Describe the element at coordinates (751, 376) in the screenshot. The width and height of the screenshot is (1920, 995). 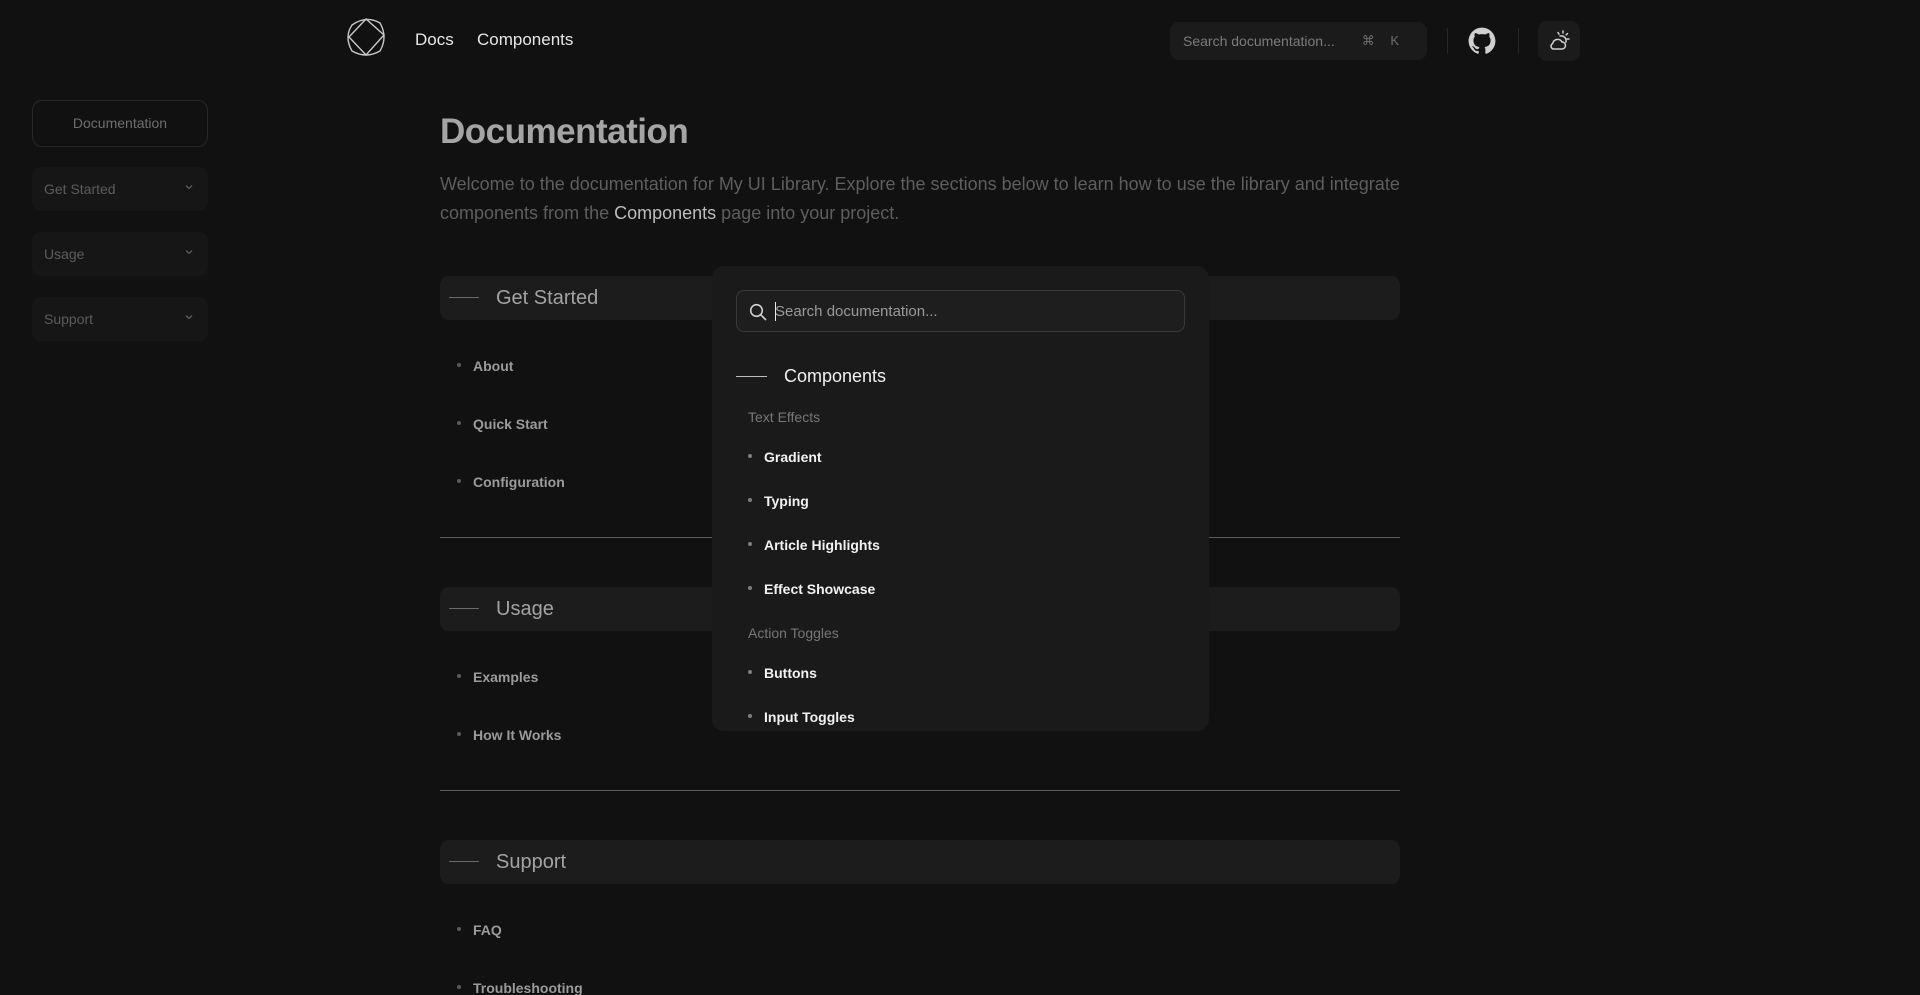
I see `group-dash` at that location.